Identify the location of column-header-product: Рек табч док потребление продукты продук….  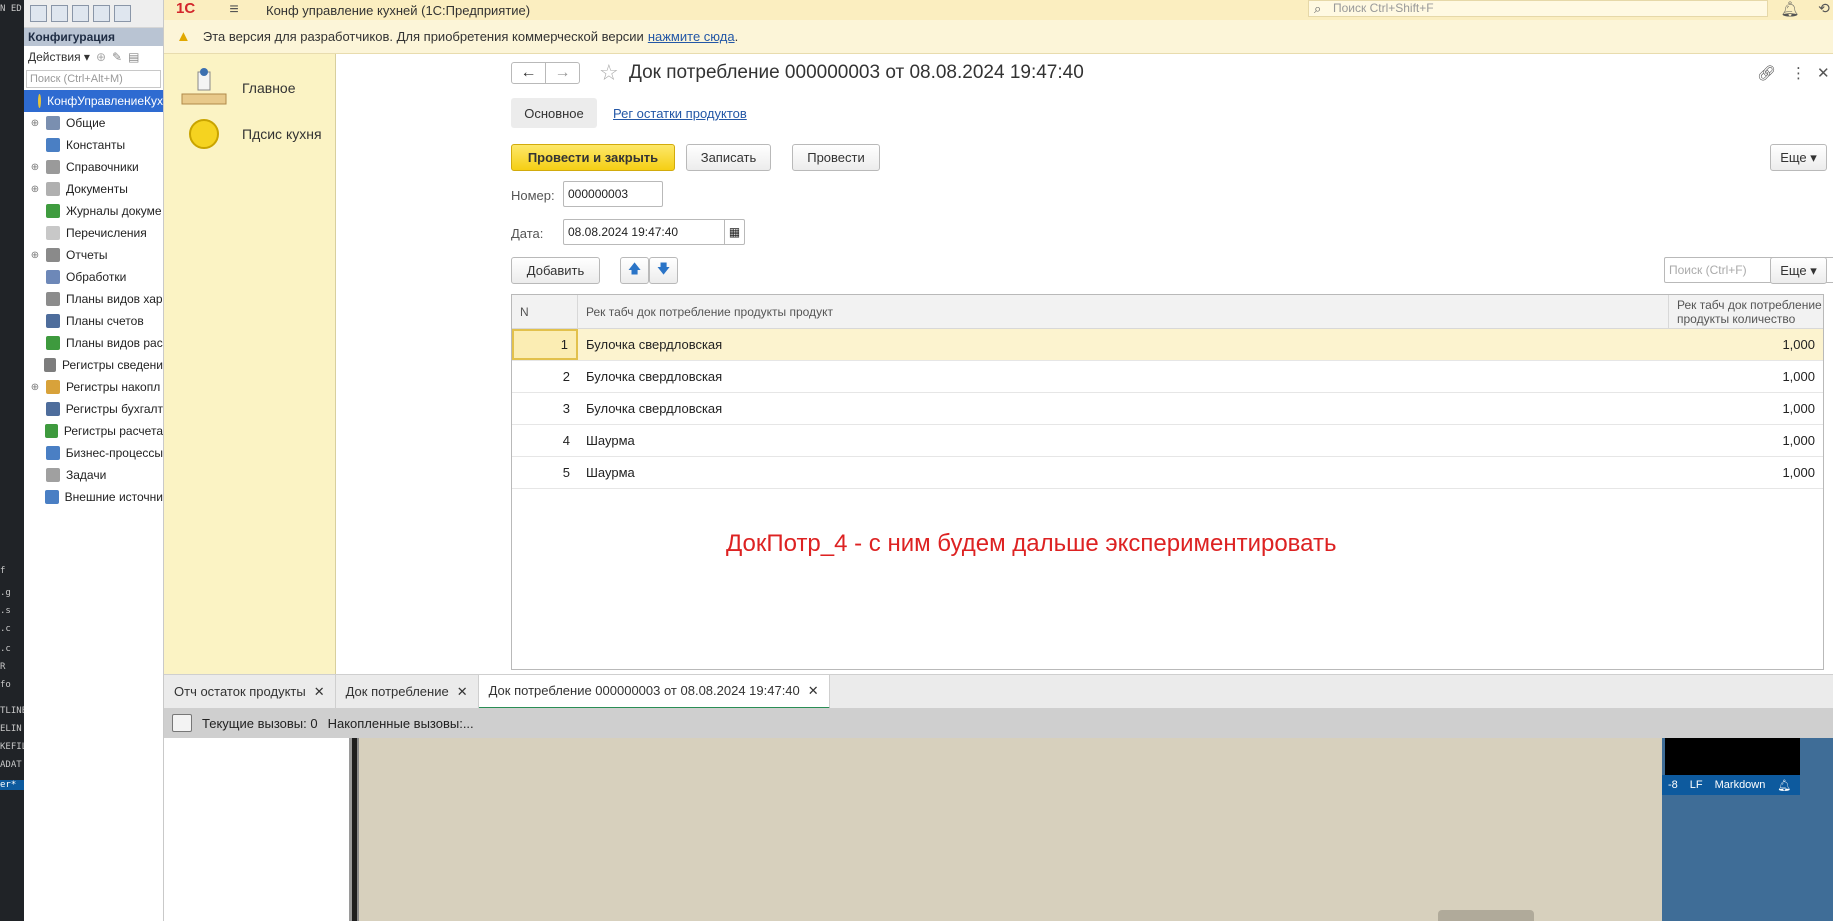
(1123, 311).